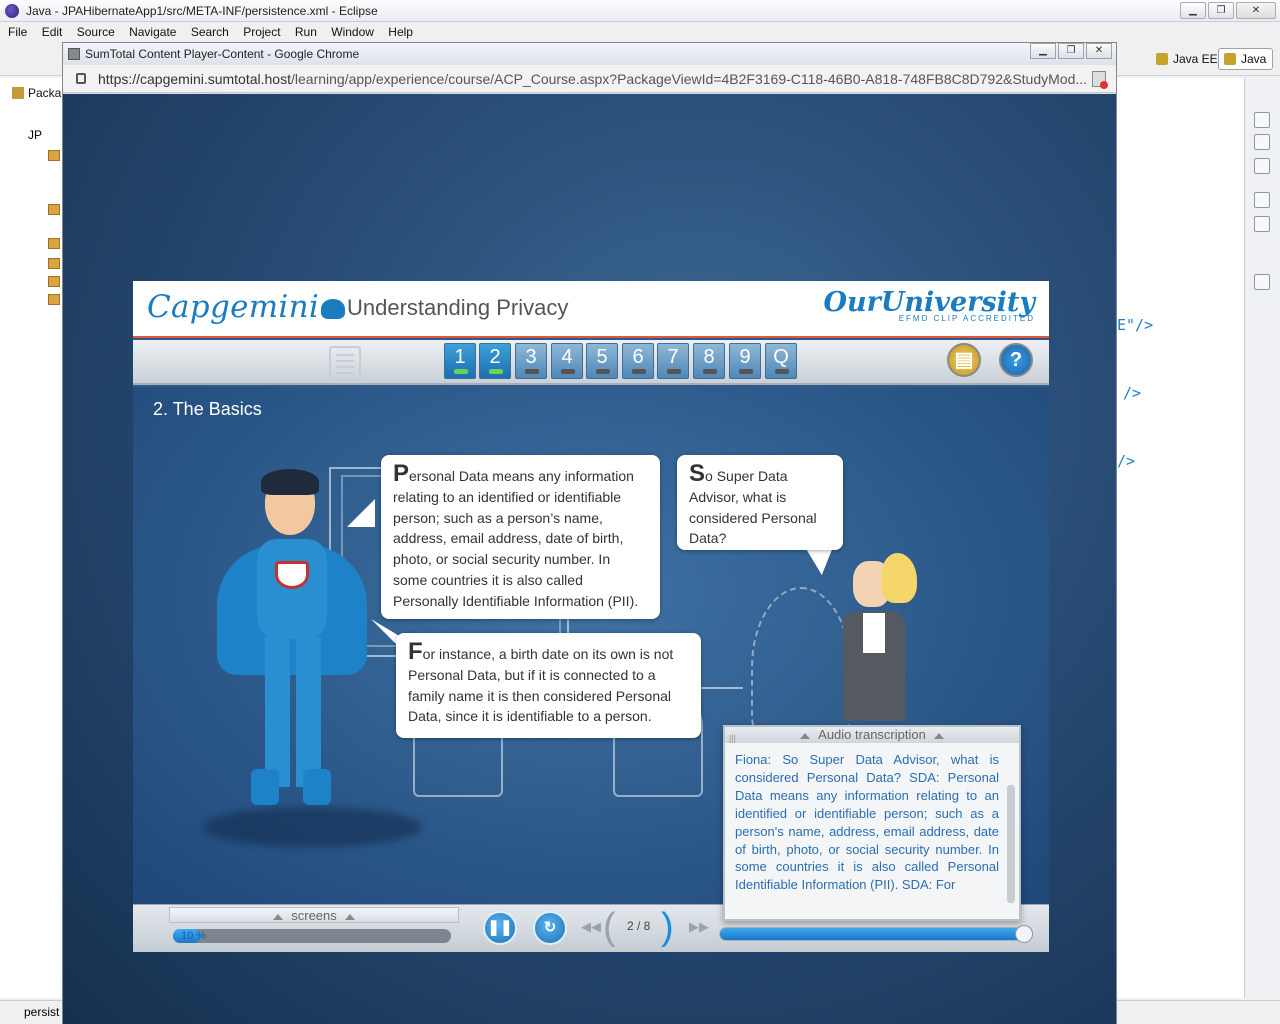 Image resolution: width=1280 pixels, height=1024 pixels. What do you see at coordinates (591, 927) in the screenshot?
I see `rewind-icon: ◀◀` at bounding box center [591, 927].